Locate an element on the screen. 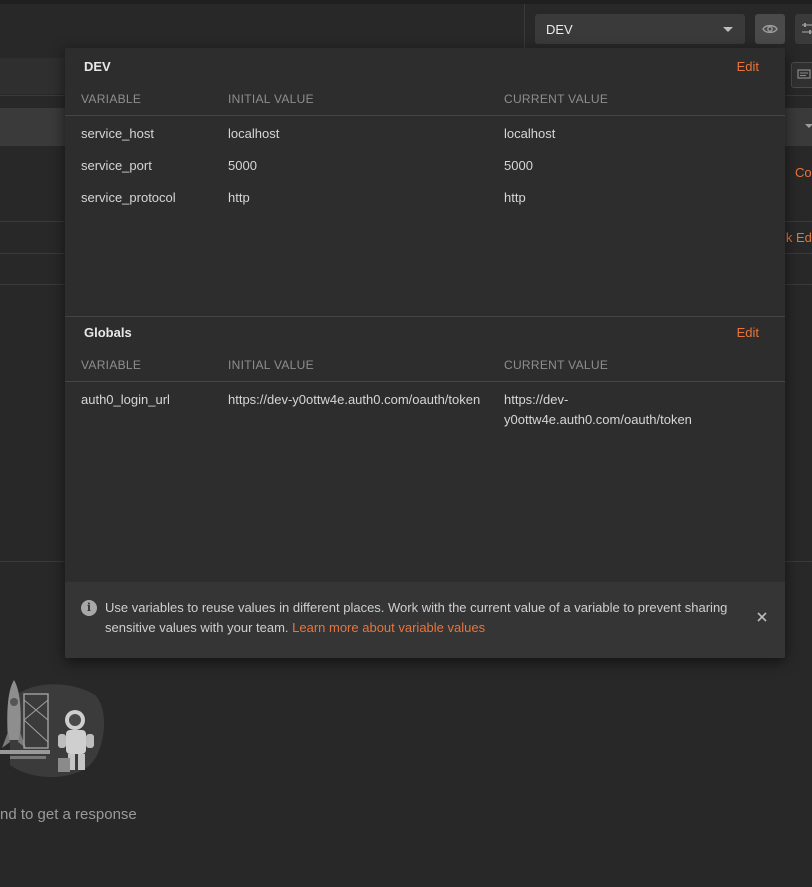 The width and height of the screenshot is (812, 887). sliders-icon is located at coordinates (807, 28).